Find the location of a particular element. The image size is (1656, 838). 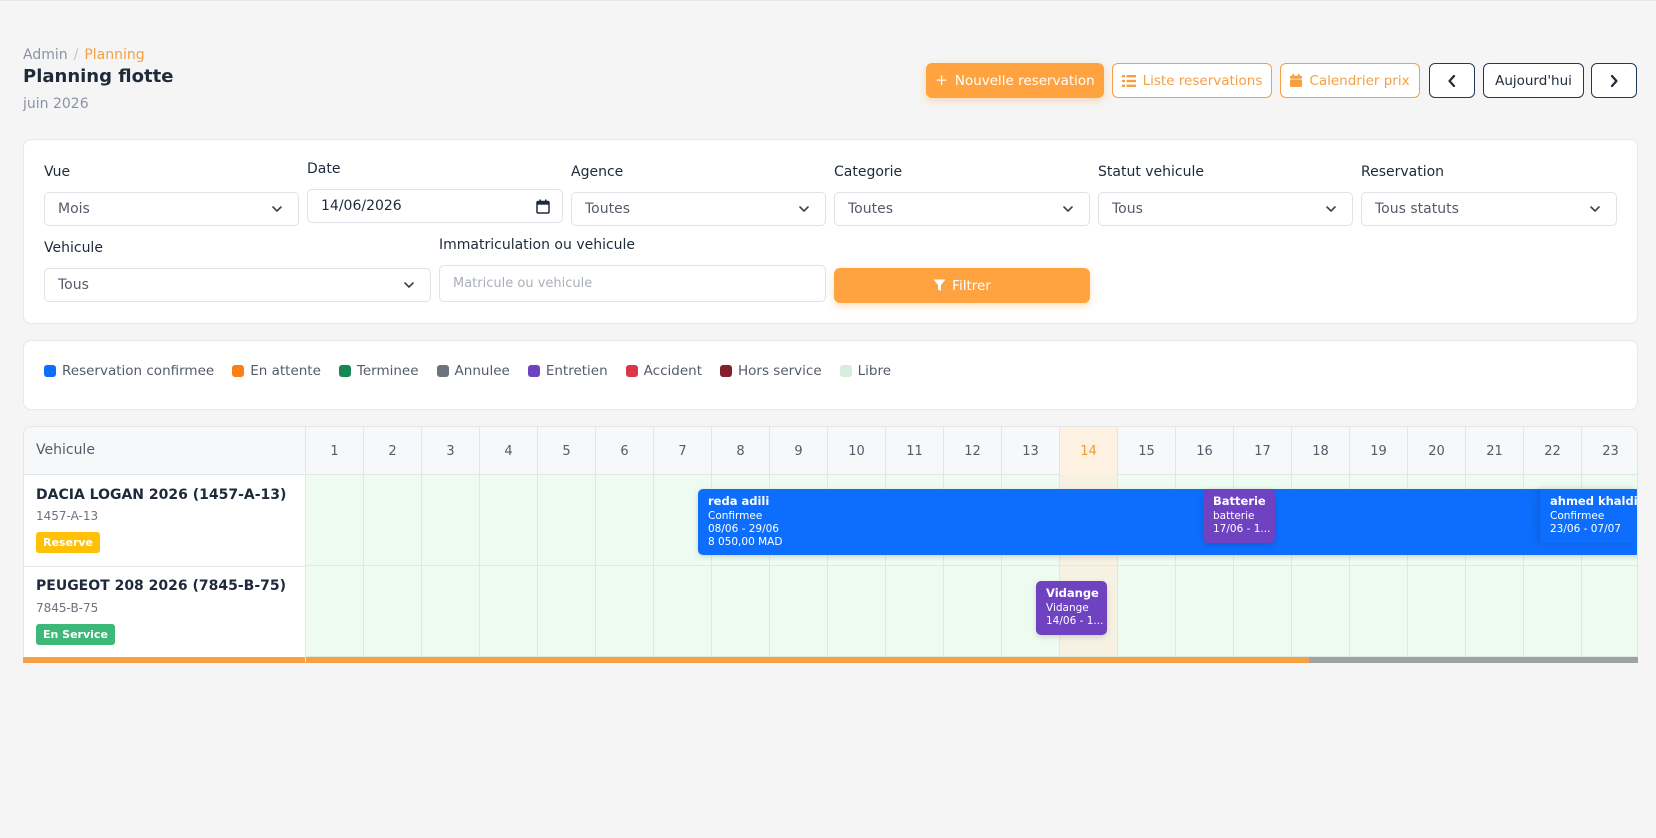

day-header: 13 is located at coordinates (1030, 451).